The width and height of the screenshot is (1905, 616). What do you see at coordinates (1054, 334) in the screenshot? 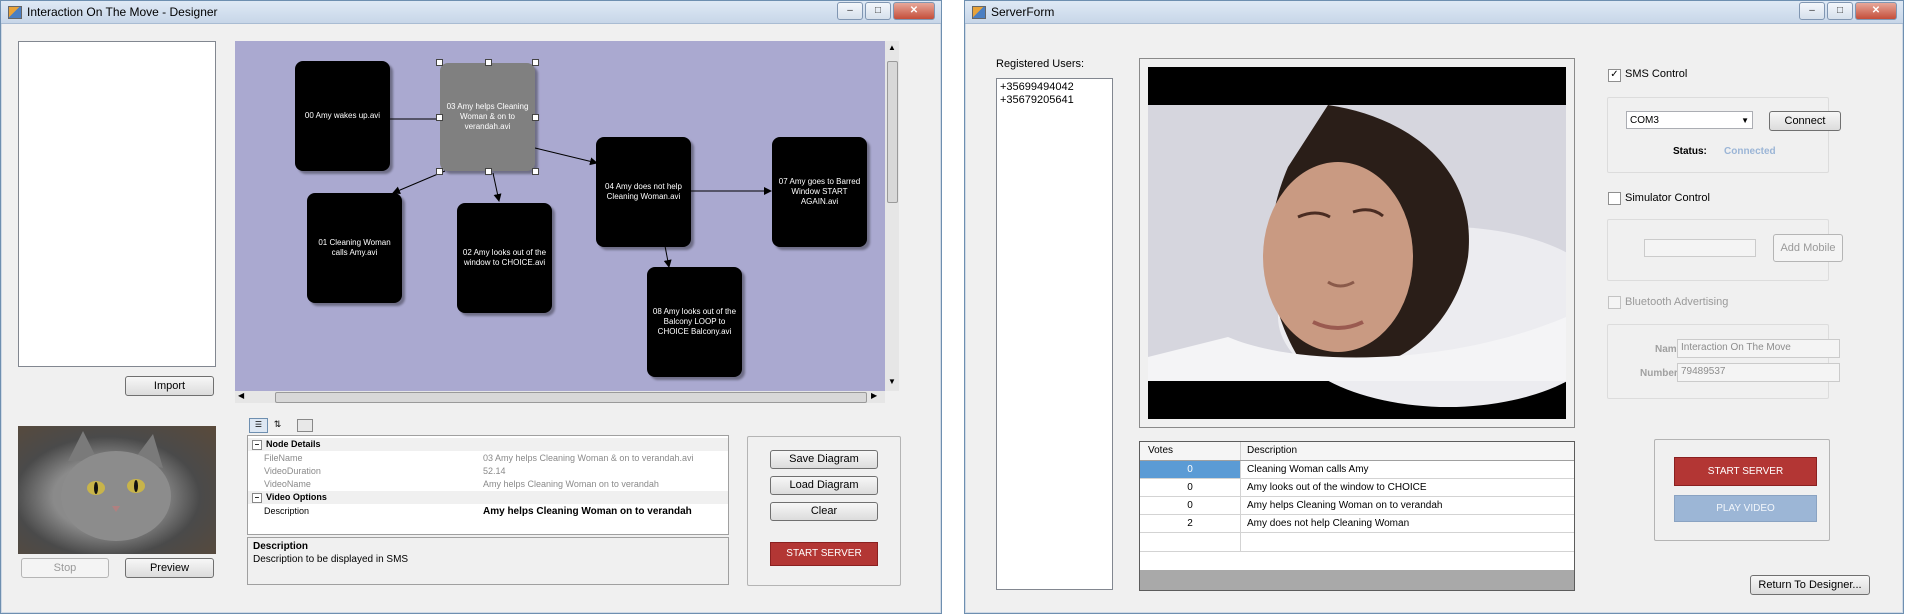
I see `registered-users-list: +35699494042 +35679205641` at bounding box center [1054, 334].